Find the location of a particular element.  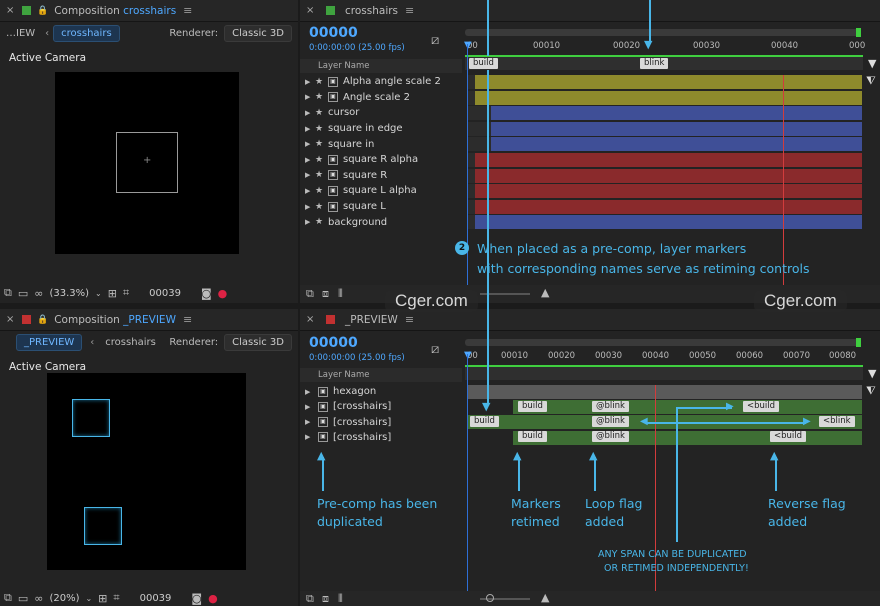

chevron-down-icon: ⌄ is located at coordinates (88, 598).